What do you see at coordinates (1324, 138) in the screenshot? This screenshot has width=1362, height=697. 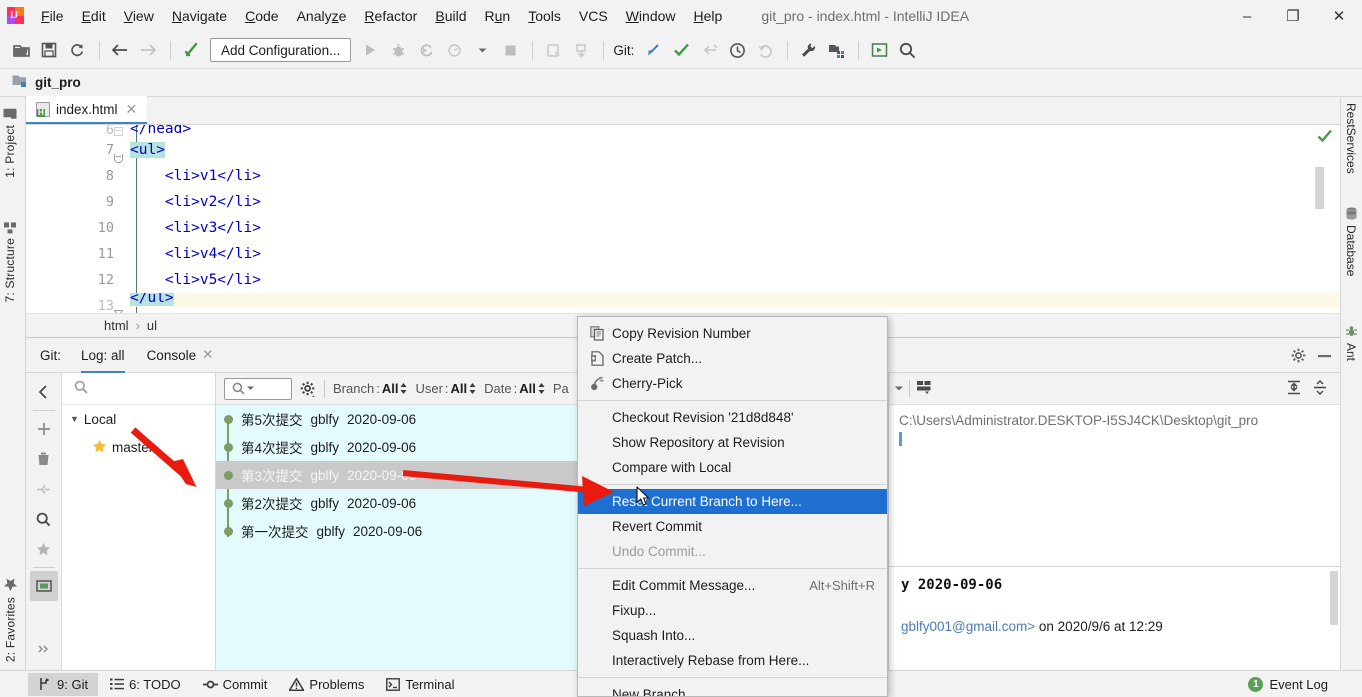 I see `inspection-status-icon` at bounding box center [1324, 138].